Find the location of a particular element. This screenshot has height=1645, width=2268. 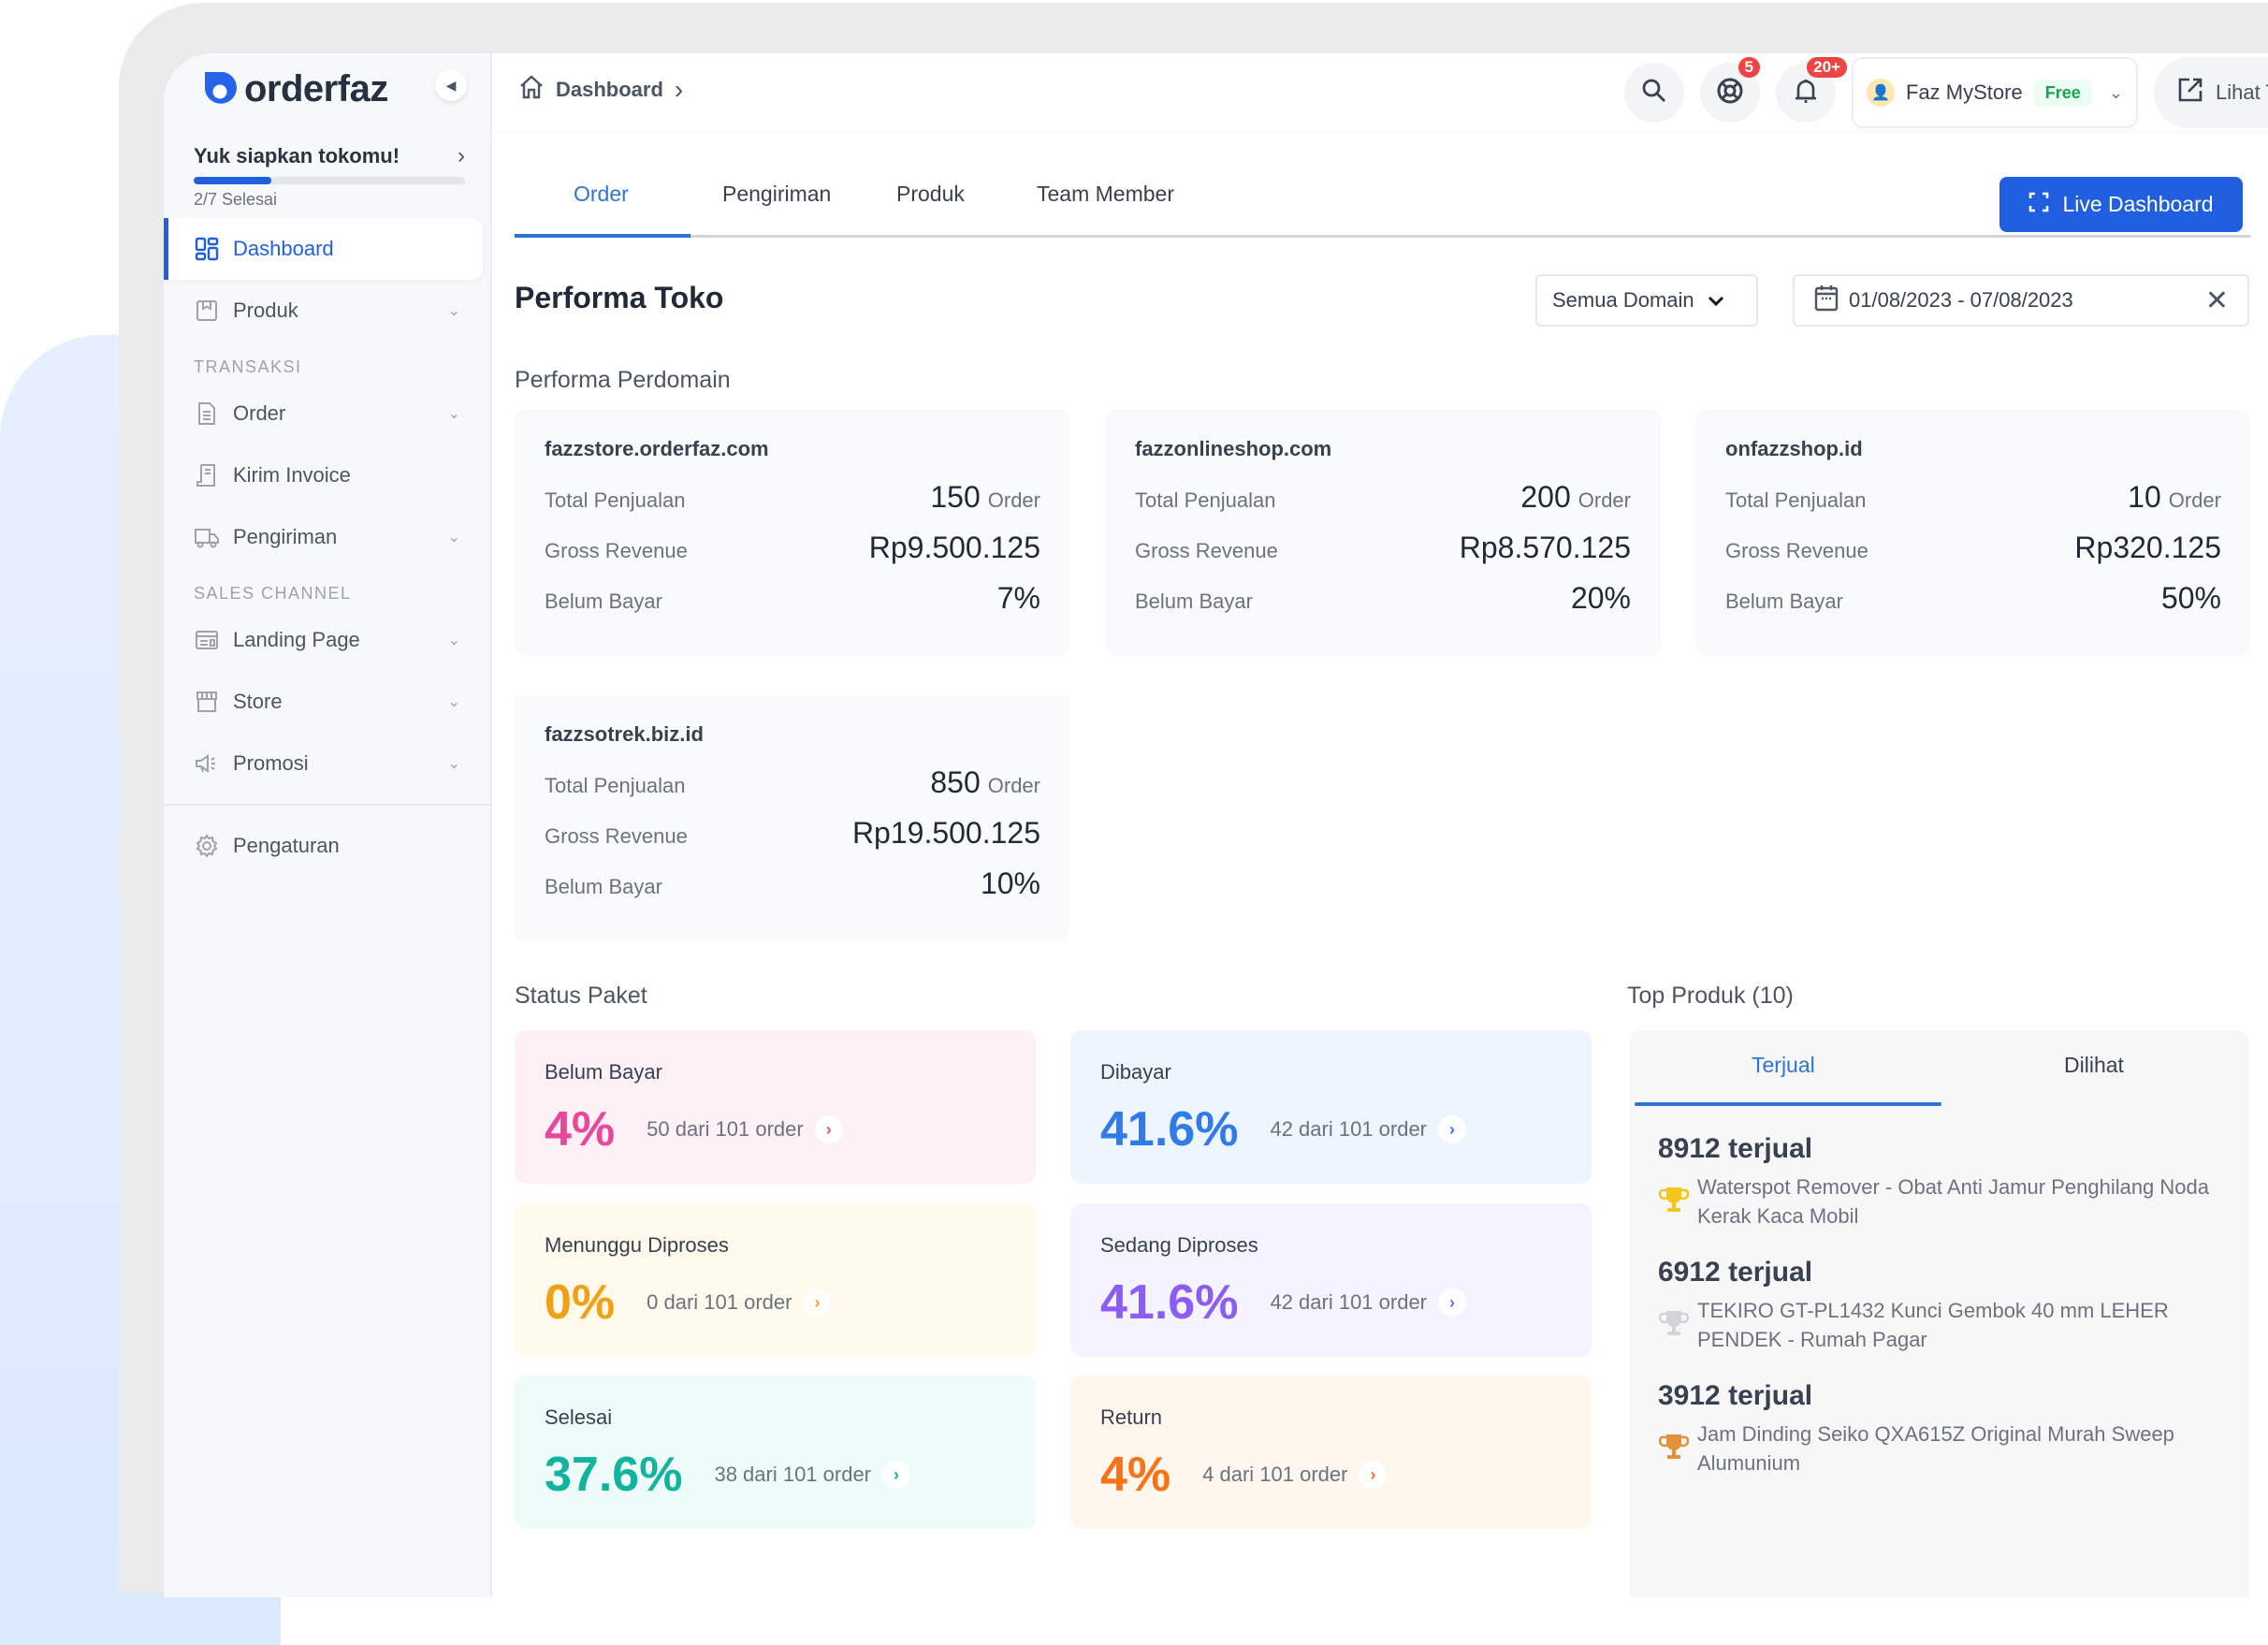

home-icon is located at coordinates (532, 90).